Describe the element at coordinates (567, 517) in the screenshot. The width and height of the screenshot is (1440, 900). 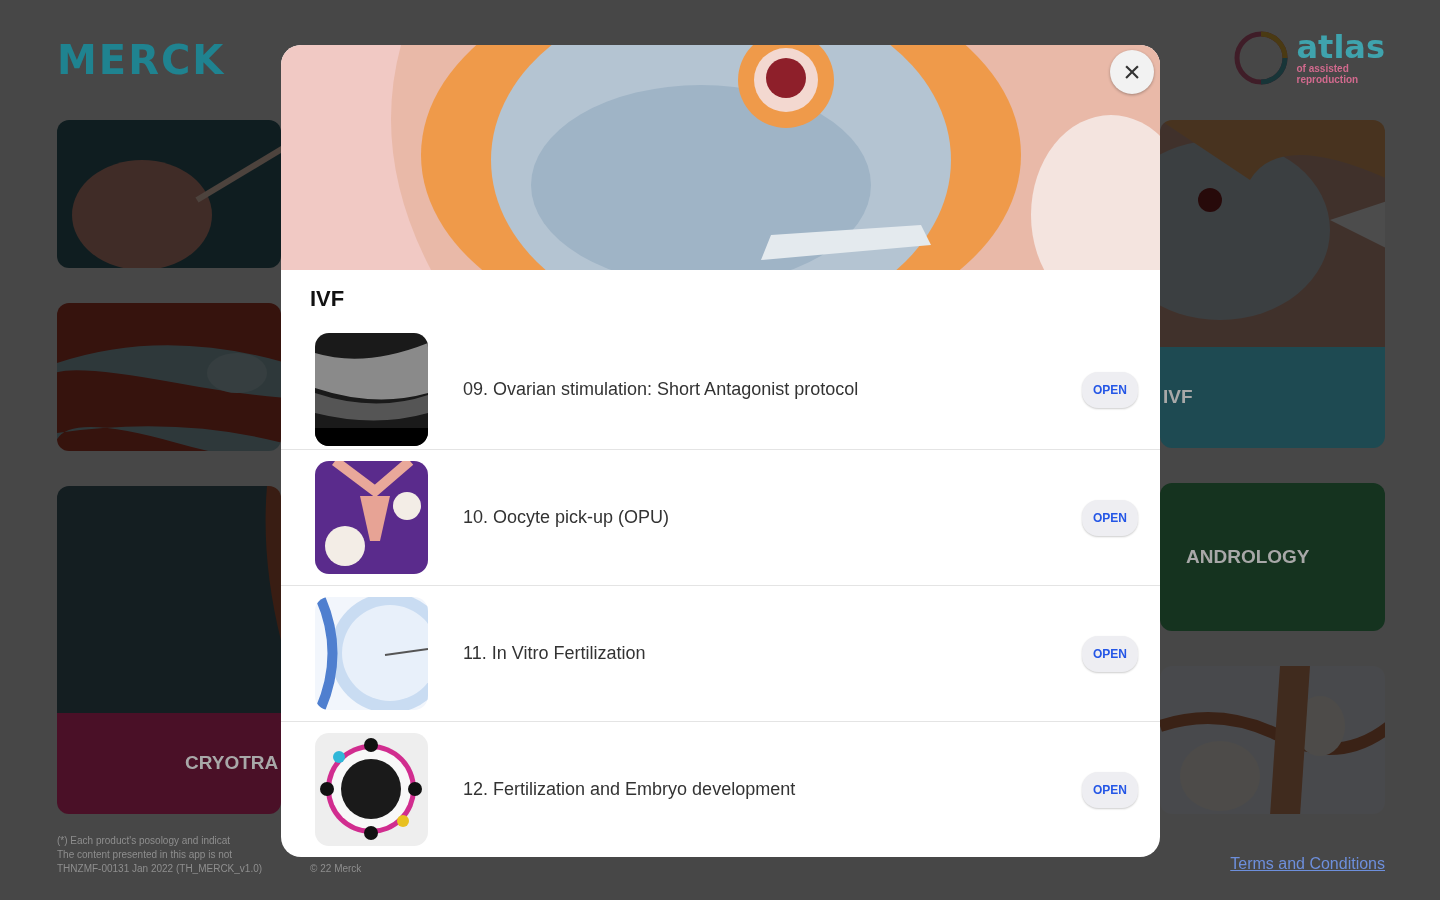
I see `item-title: 10. Oocyte pick-up (OPU)` at that location.